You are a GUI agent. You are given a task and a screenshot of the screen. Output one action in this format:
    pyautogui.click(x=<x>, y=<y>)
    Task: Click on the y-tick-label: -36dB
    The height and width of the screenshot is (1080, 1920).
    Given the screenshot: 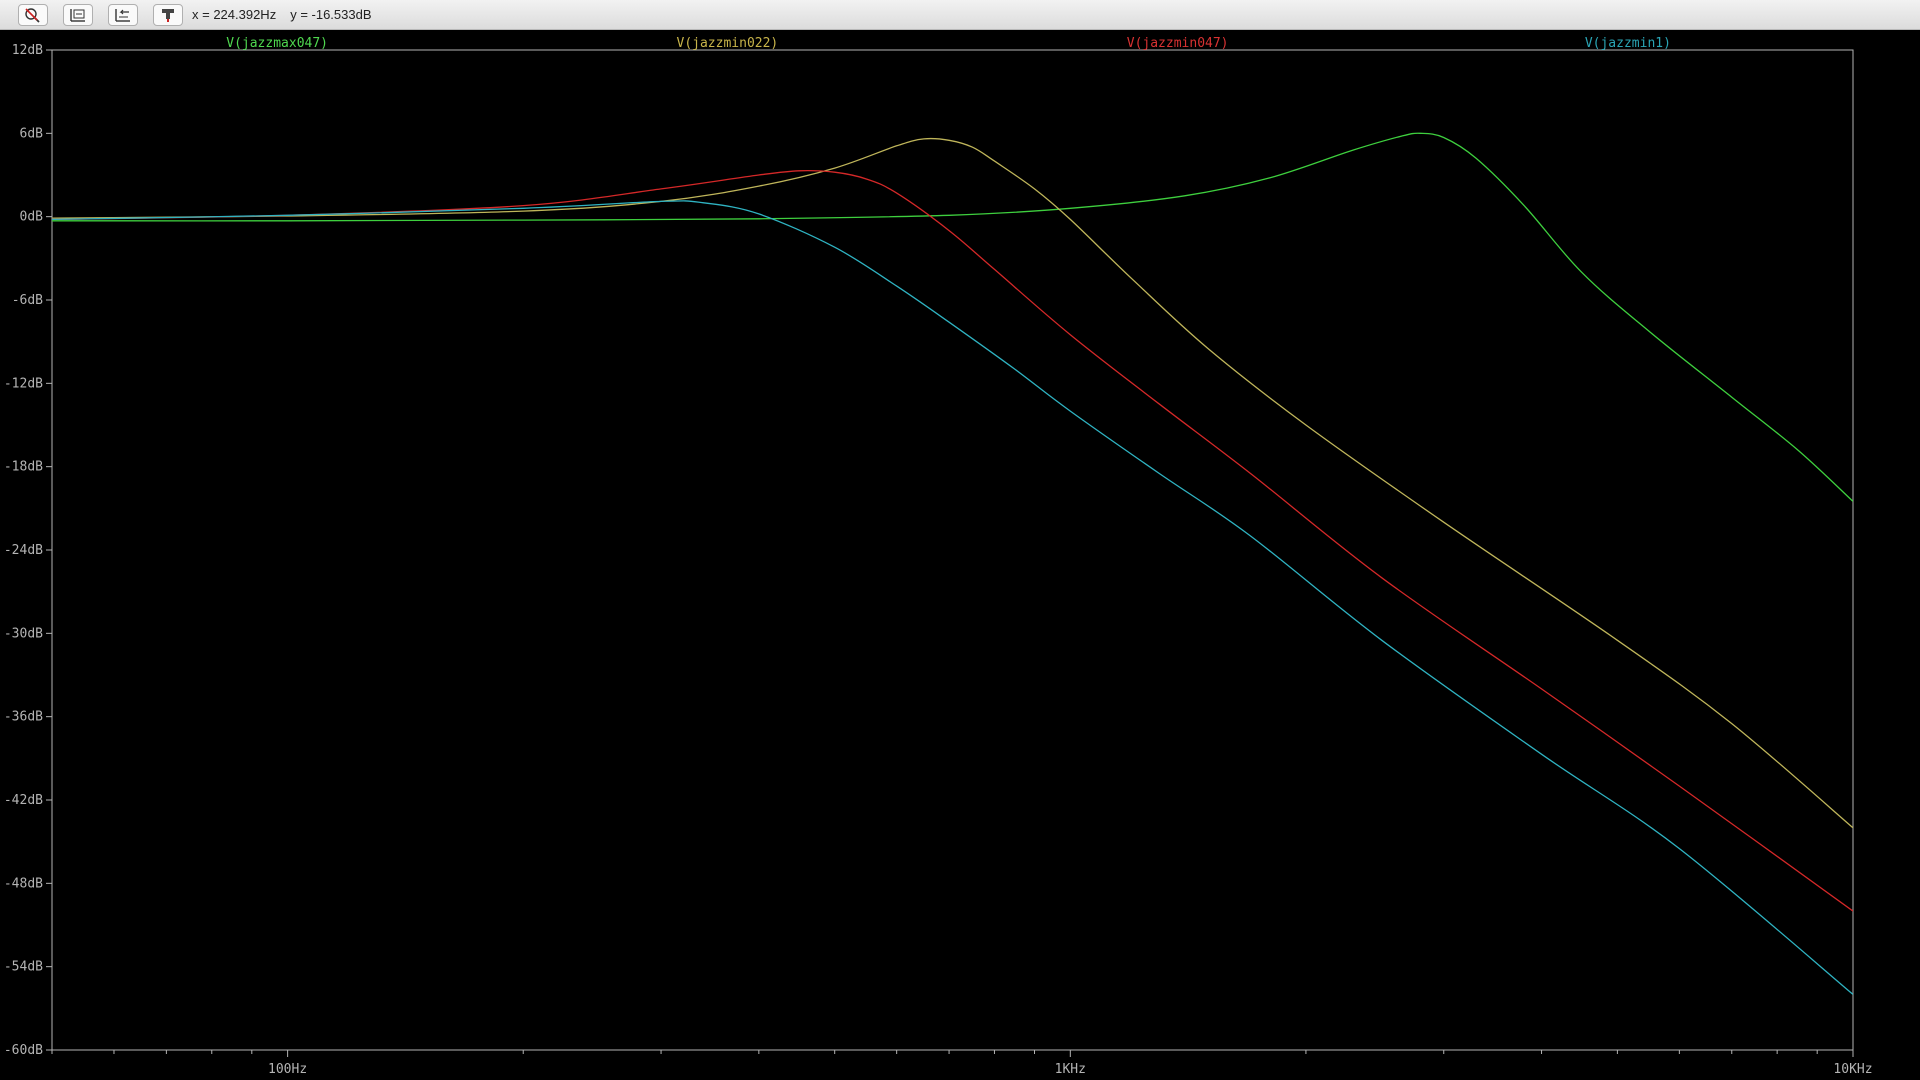 What is the action you would take?
    pyautogui.click(x=23, y=717)
    